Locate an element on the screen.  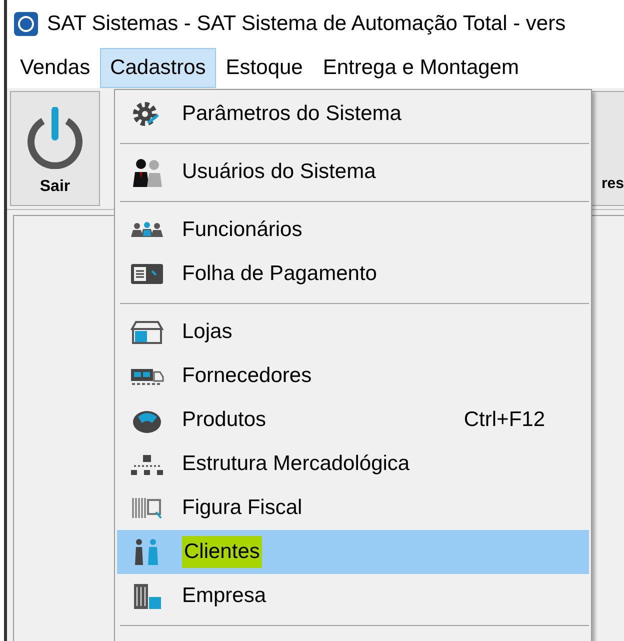
menu-item: Clientes is located at coordinates (353, 552).